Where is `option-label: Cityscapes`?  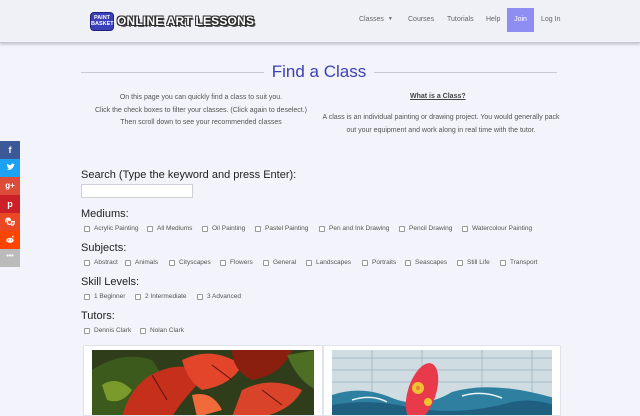 option-label: Cityscapes is located at coordinates (195, 262).